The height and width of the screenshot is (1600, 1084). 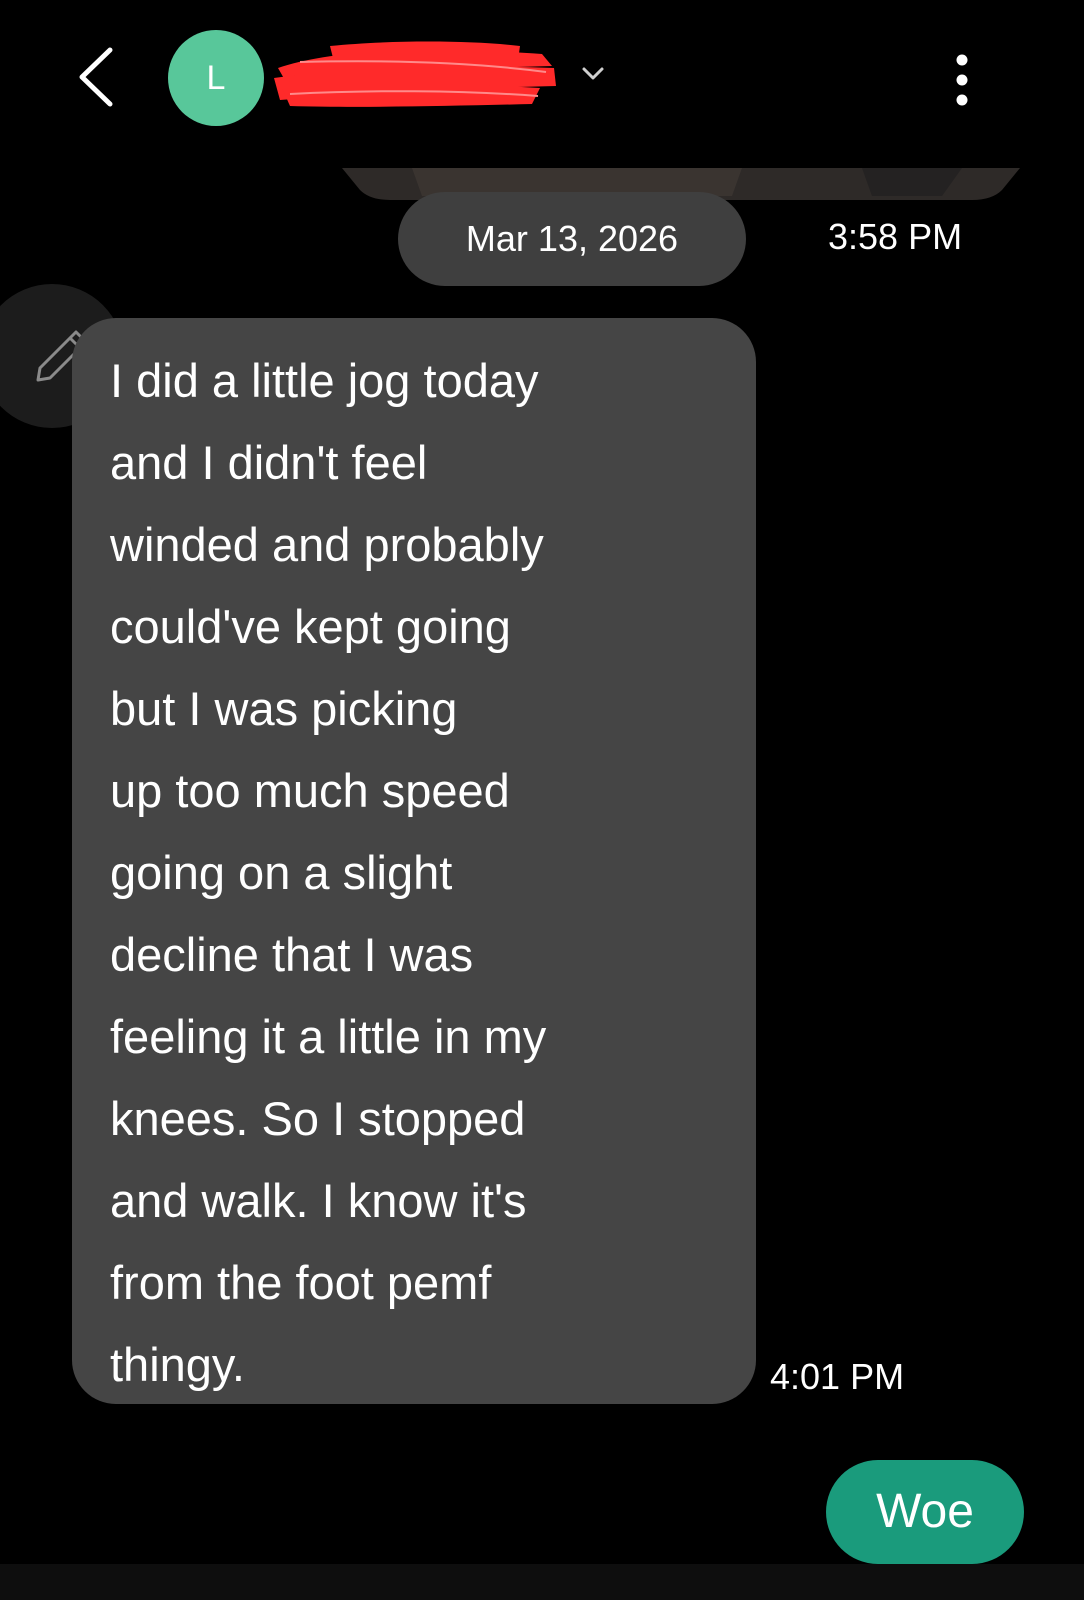 I want to click on avatar-letter: L, so click(x=216, y=78).